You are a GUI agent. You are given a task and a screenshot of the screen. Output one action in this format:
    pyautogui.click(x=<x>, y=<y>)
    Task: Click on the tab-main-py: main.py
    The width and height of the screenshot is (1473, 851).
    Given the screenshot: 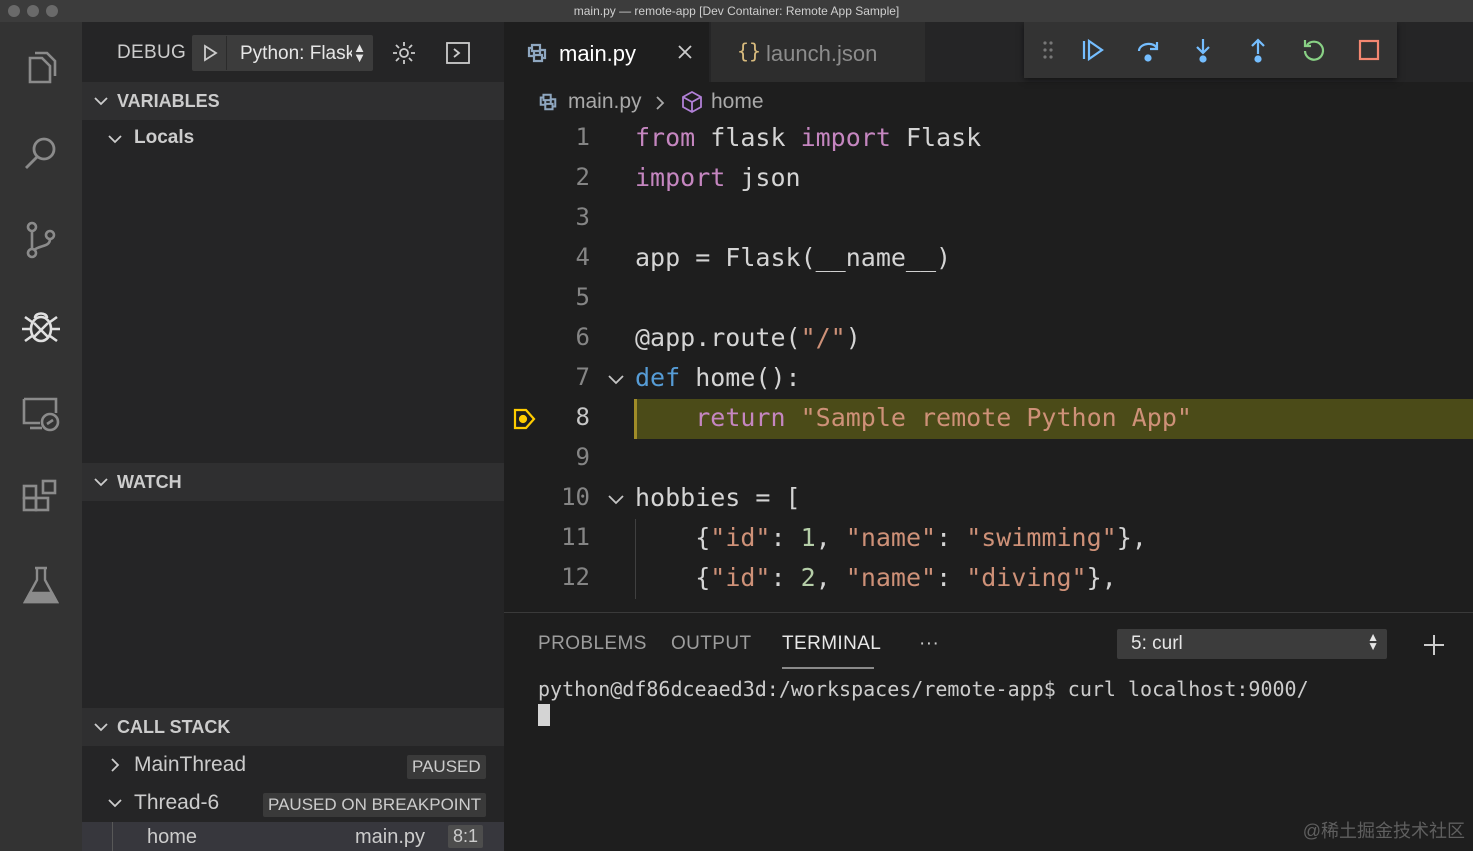 What is the action you would take?
    pyautogui.click(x=606, y=52)
    